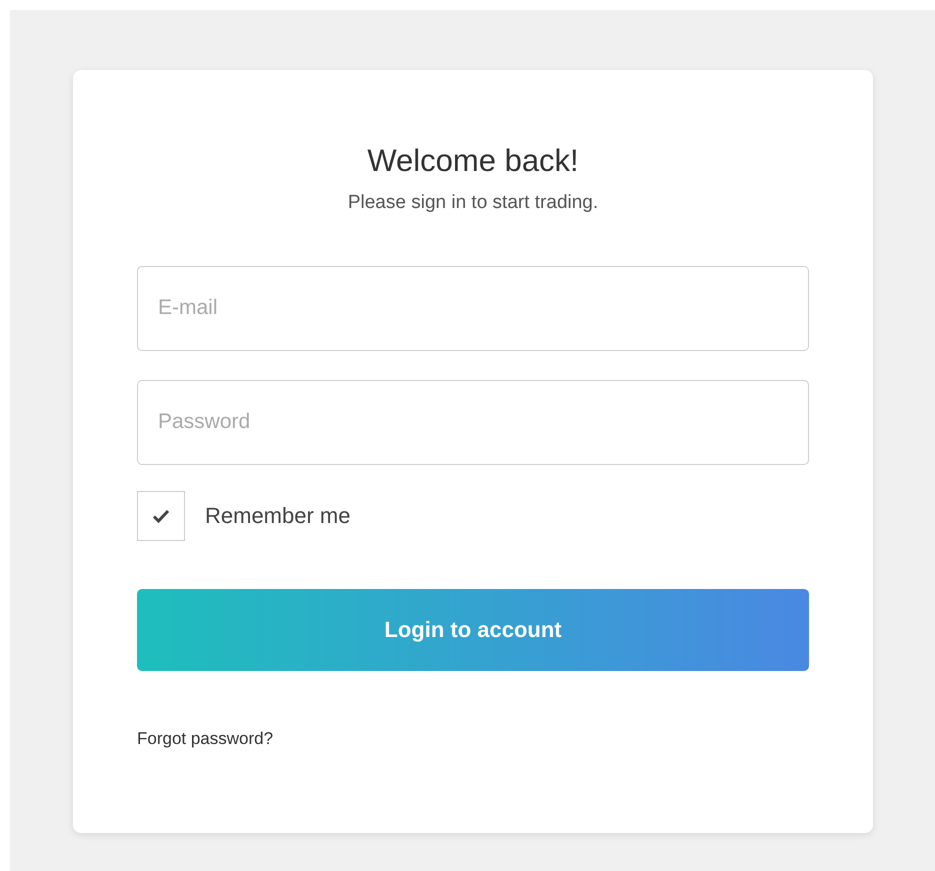  Describe the element at coordinates (473, 308) in the screenshot. I see `input-field: E-mail` at that location.